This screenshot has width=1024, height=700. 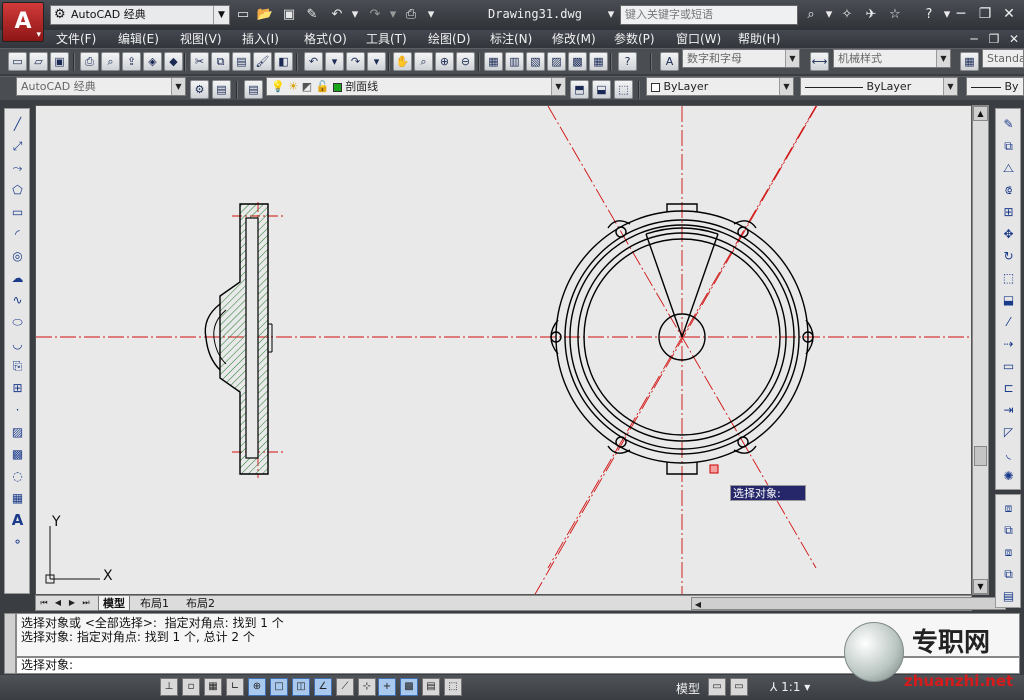 What do you see at coordinates (386, 39) in the screenshot?
I see `menu-tools: 工具(T)` at bounding box center [386, 39].